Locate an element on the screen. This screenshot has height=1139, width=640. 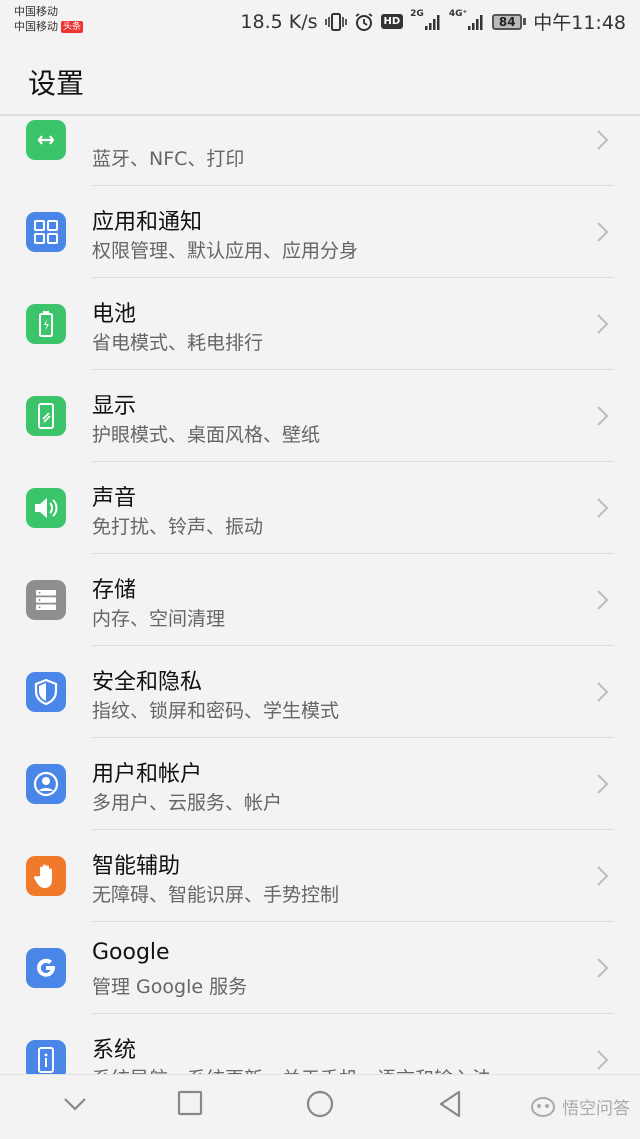
carrier-info: 中国移动 中国移动 头条 is located at coordinates (49, 19).